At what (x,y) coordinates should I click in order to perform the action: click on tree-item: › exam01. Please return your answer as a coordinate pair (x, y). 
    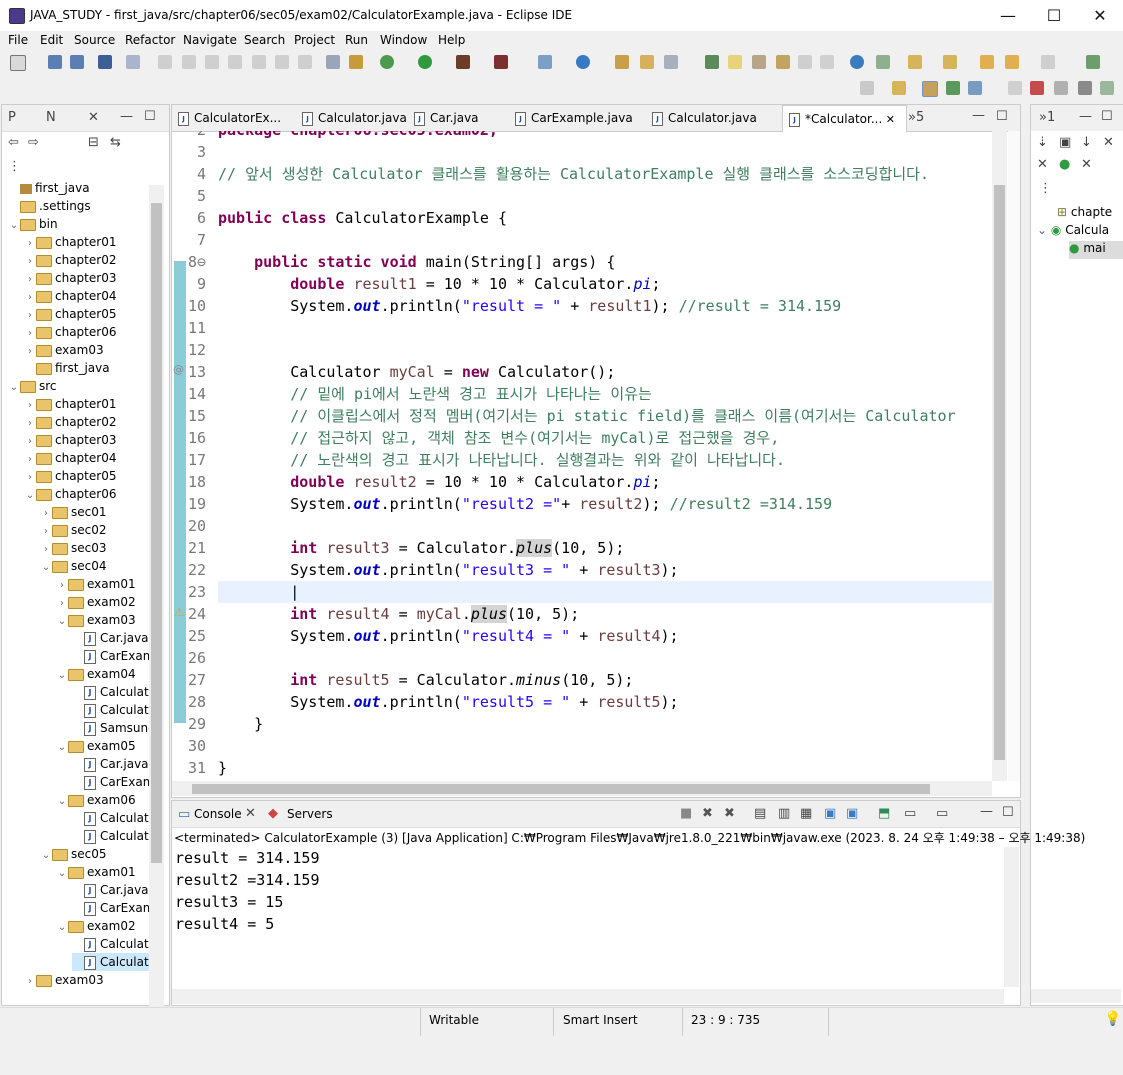
    Looking at the image, I should click on (96, 584).